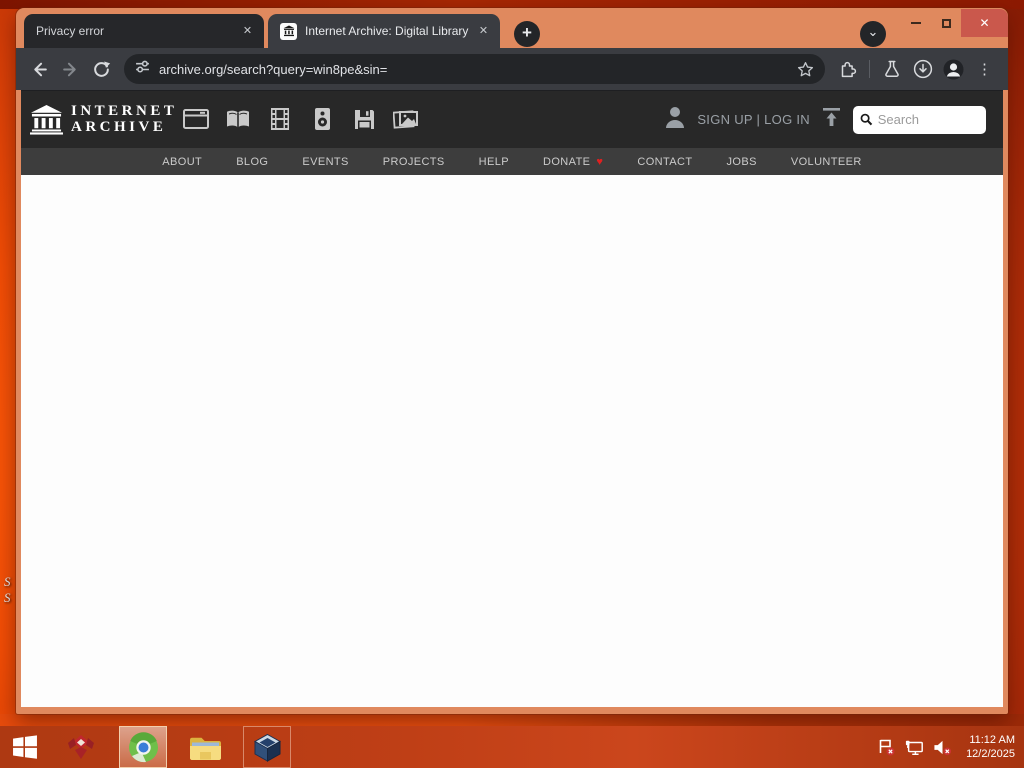  Describe the element at coordinates (831, 119) in the screenshot. I see `upload-icon` at that location.